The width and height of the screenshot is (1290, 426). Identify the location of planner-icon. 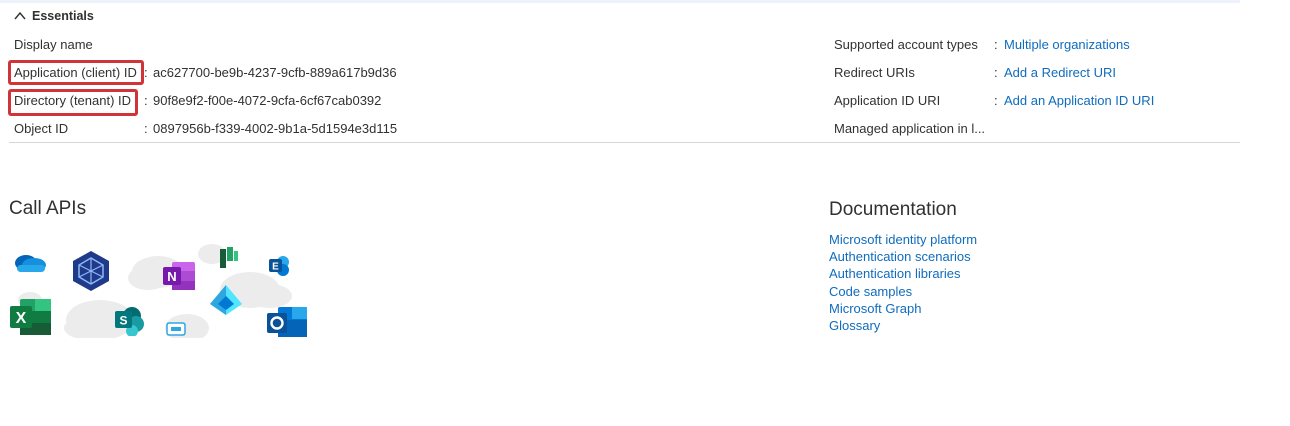
(229, 257).